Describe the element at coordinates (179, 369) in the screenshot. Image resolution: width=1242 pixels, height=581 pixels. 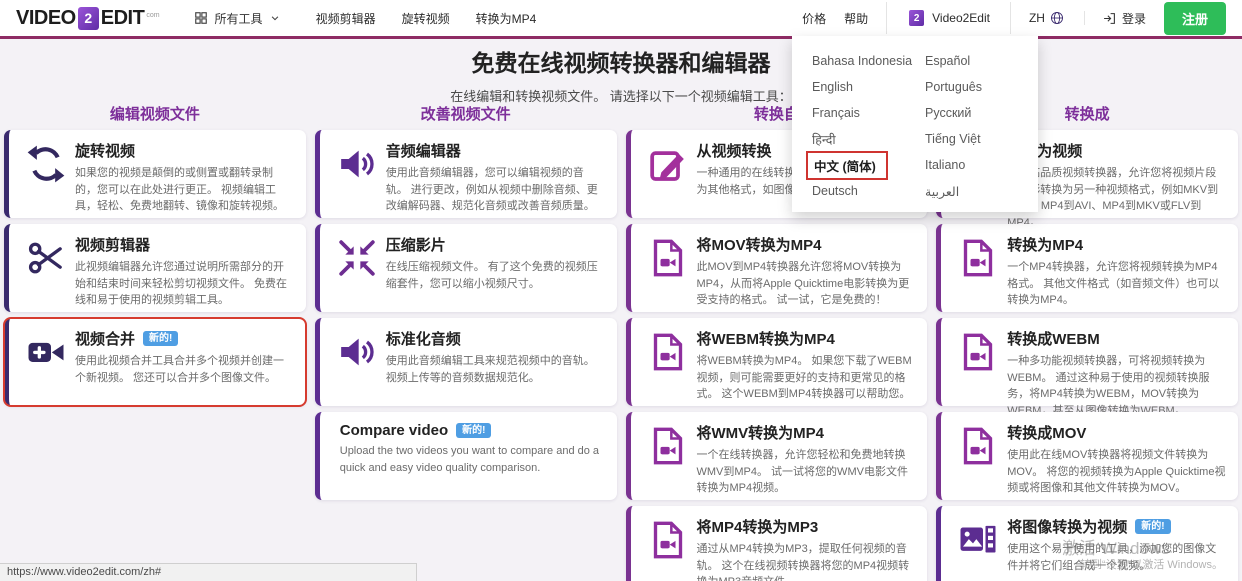
I see `card-description: 使用此视频合并工具合并多个视频并创建一个新视频。 您还可以合并多个图像文件。` at that location.